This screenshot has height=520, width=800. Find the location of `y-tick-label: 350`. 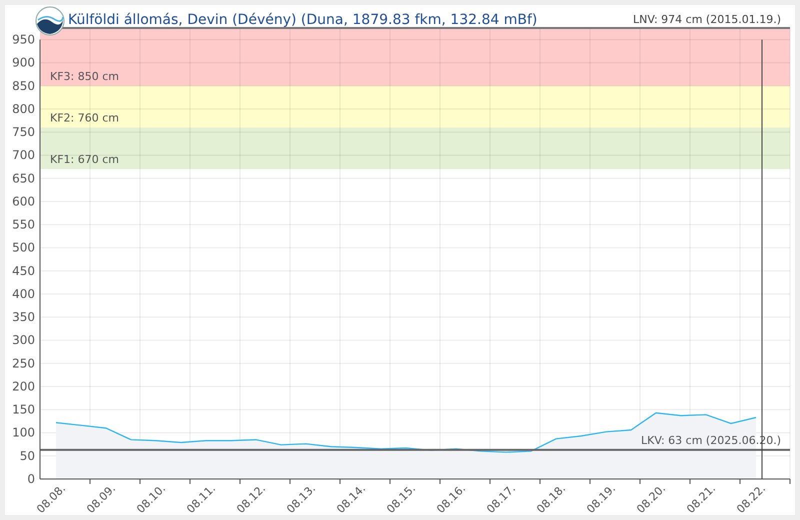

y-tick-label: 350 is located at coordinates (23, 317).